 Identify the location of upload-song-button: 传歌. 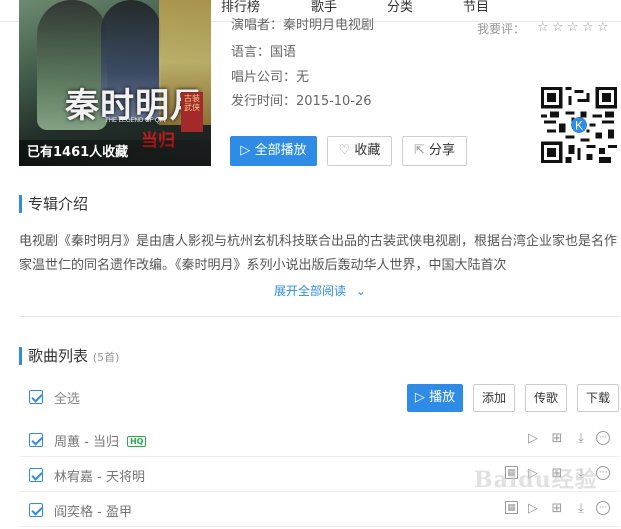
(546, 398).